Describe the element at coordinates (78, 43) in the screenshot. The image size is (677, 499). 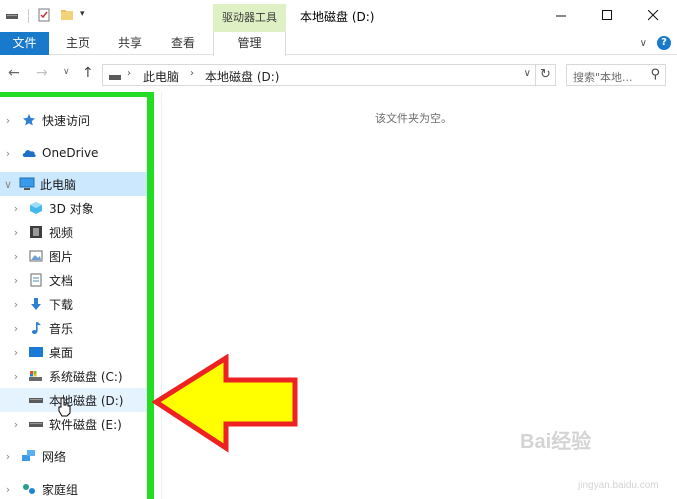
I see `tab-home: 主页` at that location.